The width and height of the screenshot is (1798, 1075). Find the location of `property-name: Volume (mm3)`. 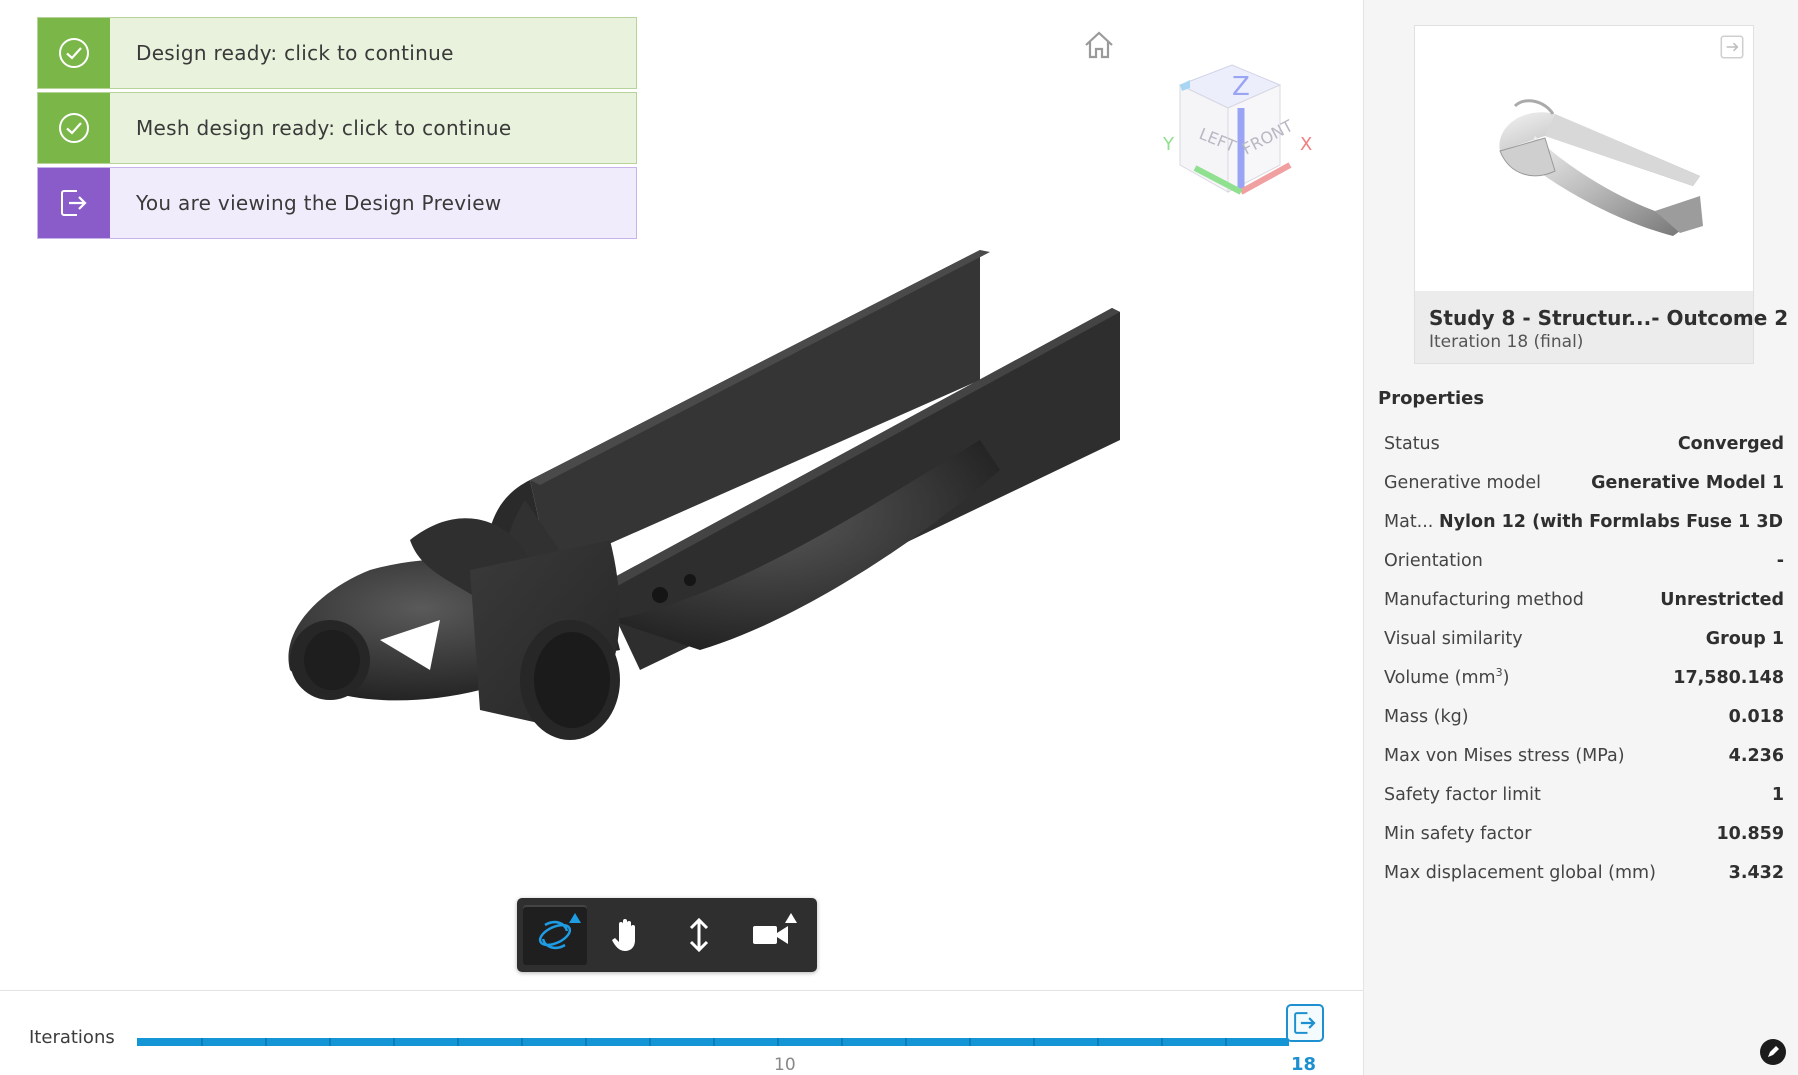

property-name: Volume (mm3) is located at coordinates (1447, 676).